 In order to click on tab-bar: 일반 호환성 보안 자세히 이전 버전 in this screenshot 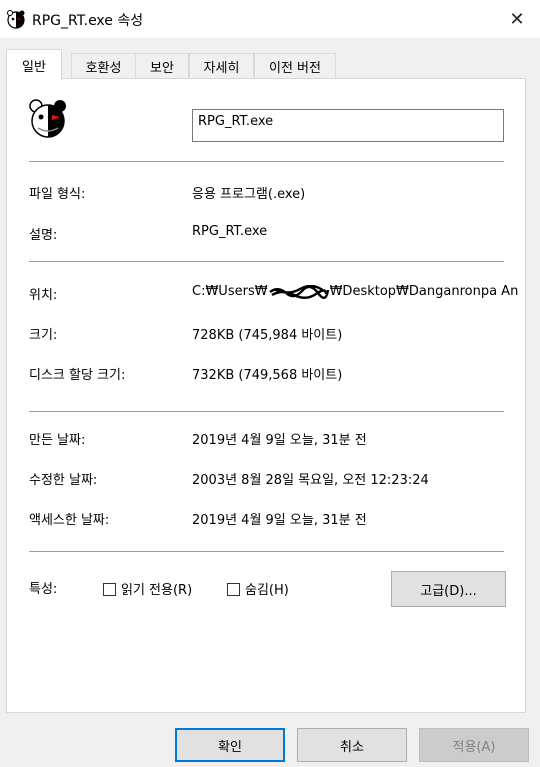, I will do `click(271, 64)`.